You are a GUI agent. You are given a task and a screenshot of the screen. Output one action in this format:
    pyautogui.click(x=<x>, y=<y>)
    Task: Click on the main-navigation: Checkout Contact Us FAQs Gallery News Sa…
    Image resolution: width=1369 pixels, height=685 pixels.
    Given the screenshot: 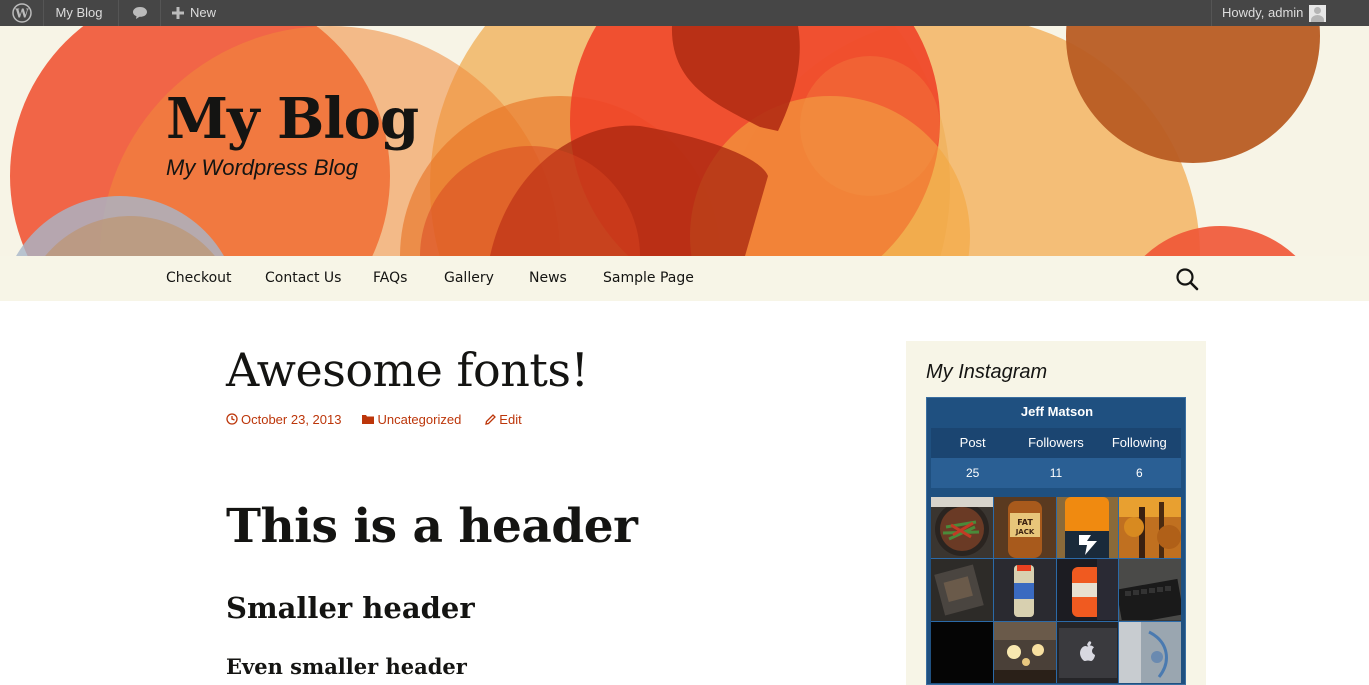 What is the action you would take?
    pyautogui.click(x=684, y=278)
    